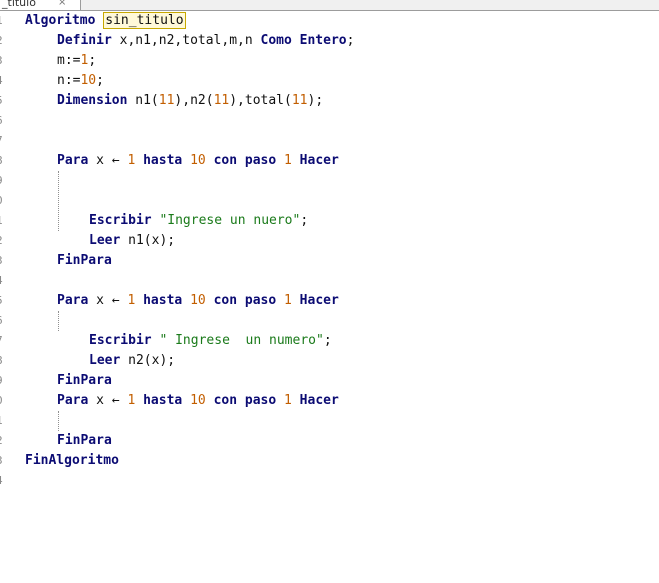 Image resolution: width=659 pixels, height=583 pixels. What do you see at coordinates (329, 141) in the screenshot?
I see `code-line: 7` at bounding box center [329, 141].